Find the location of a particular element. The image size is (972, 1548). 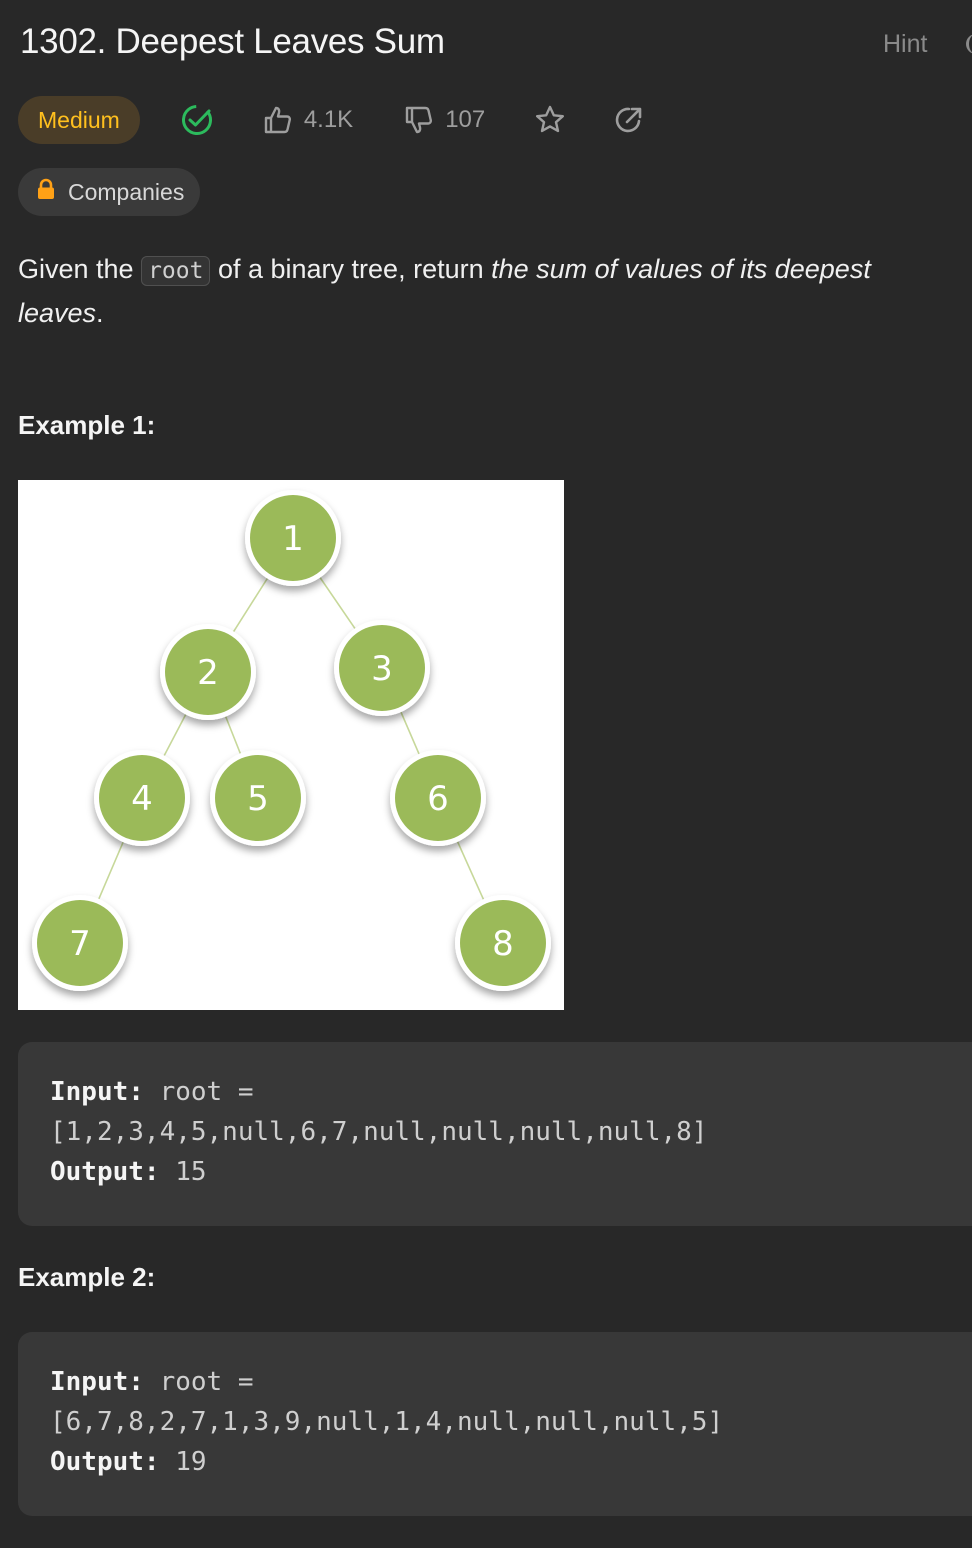

inline-code-root: root is located at coordinates (176, 271).